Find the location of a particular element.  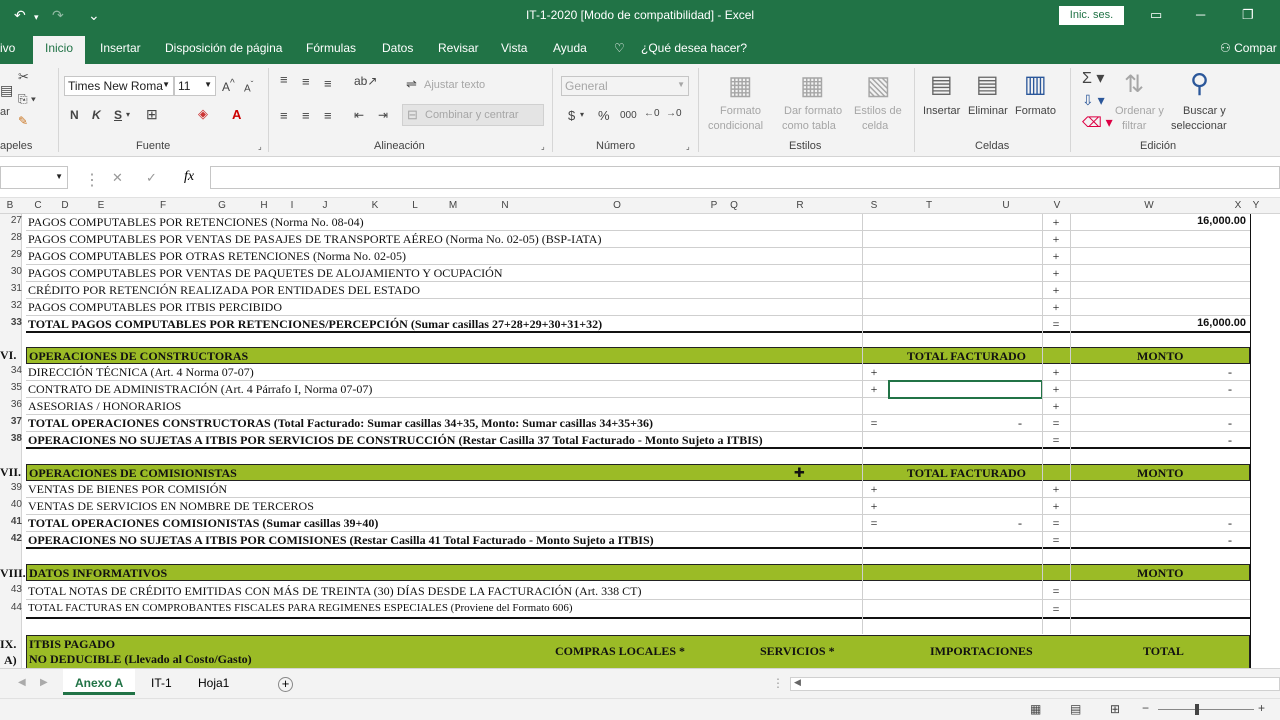

column-header: Q is located at coordinates (734, 205).